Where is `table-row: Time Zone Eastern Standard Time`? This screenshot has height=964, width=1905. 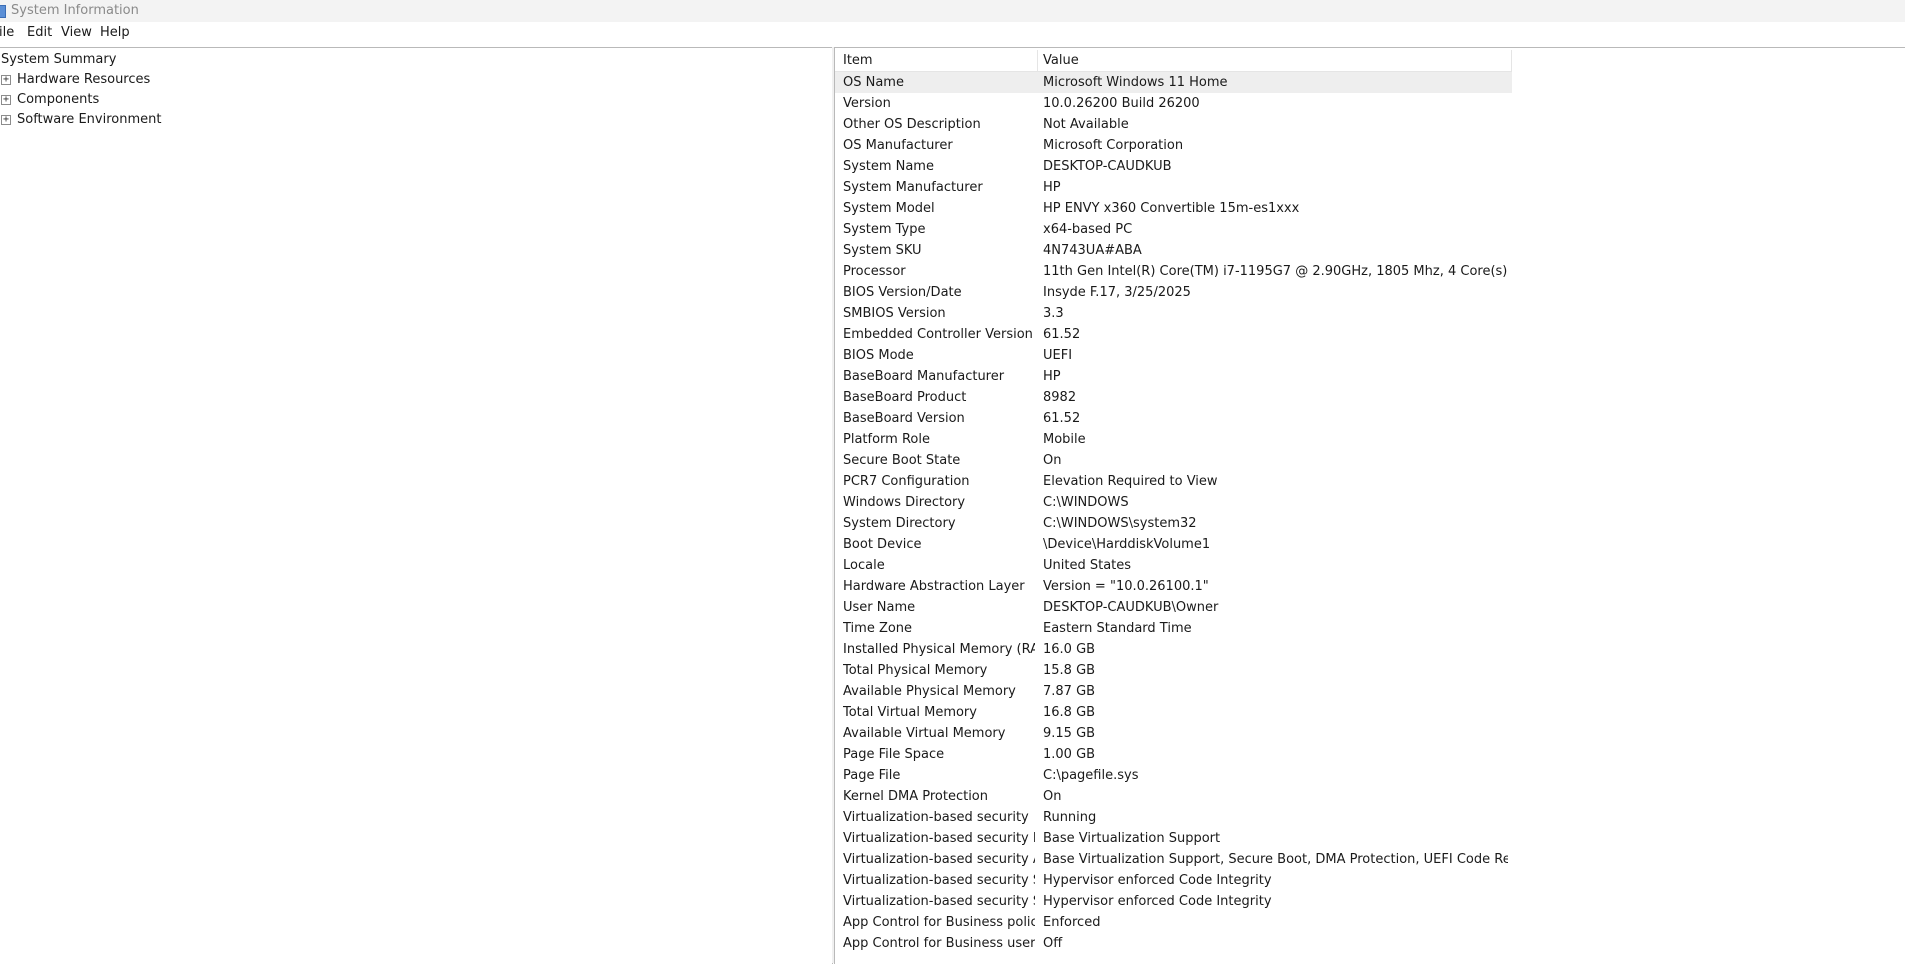 table-row: Time Zone Eastern Standard Time is located at coordinates (1173, 628).